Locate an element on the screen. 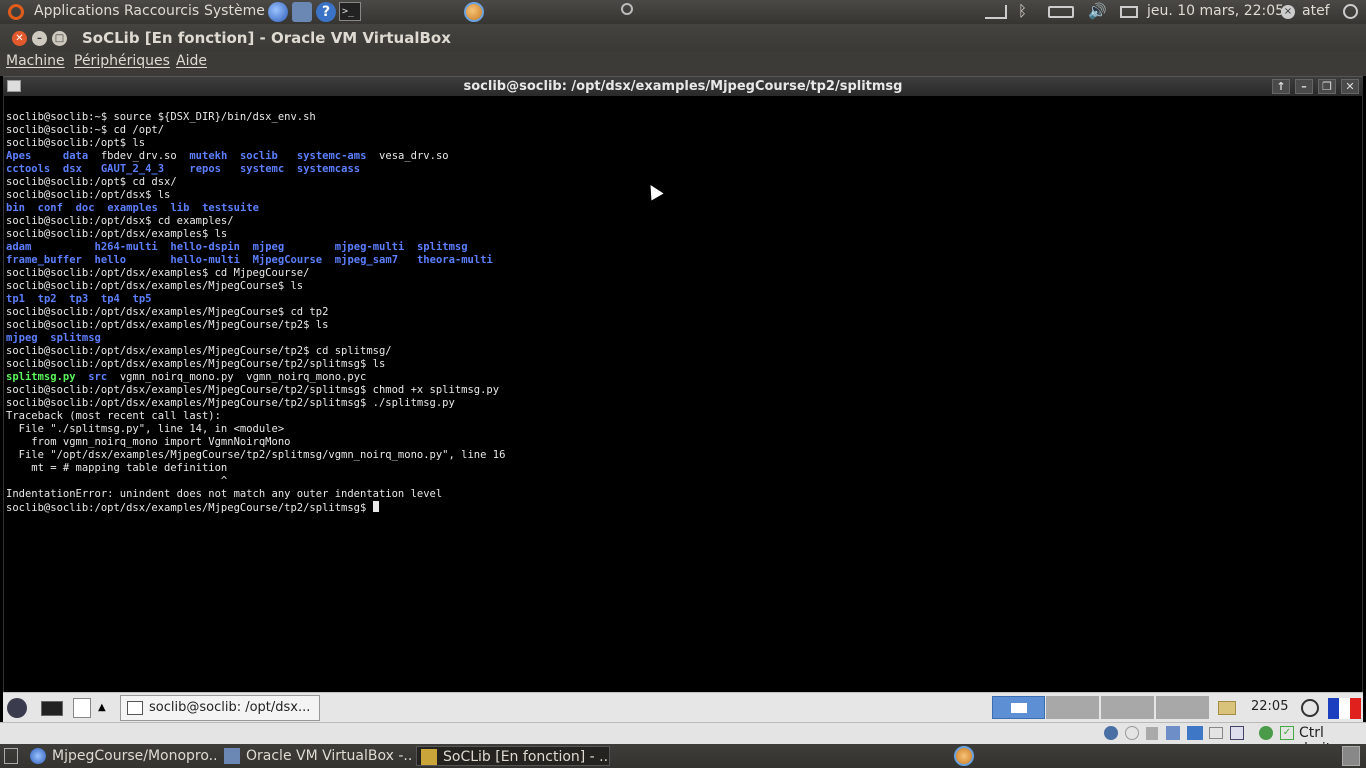 The height and width of the screenshot is (768, 1366). terminal-text: fbdev_drv.so is located at coordinates (139, 156).